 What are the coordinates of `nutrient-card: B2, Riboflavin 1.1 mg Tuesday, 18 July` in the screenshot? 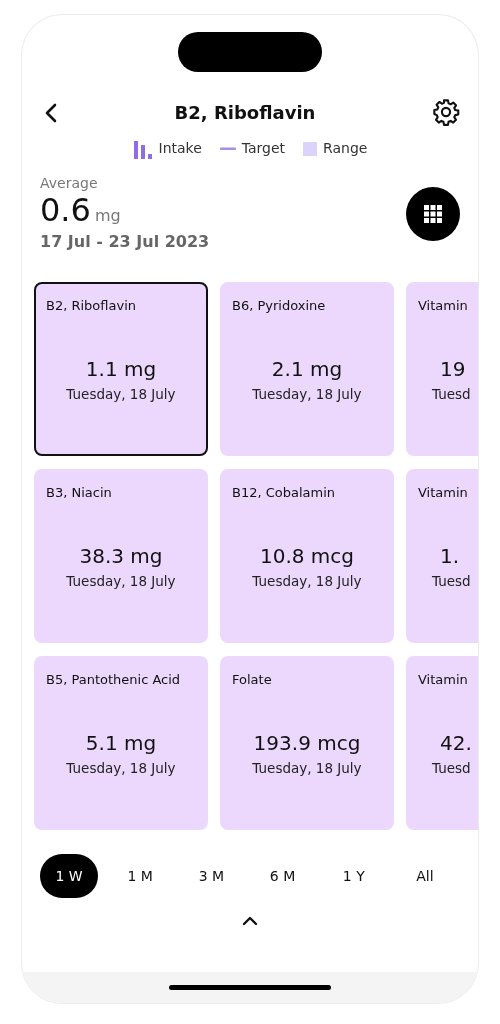 It's located at (121, 369).